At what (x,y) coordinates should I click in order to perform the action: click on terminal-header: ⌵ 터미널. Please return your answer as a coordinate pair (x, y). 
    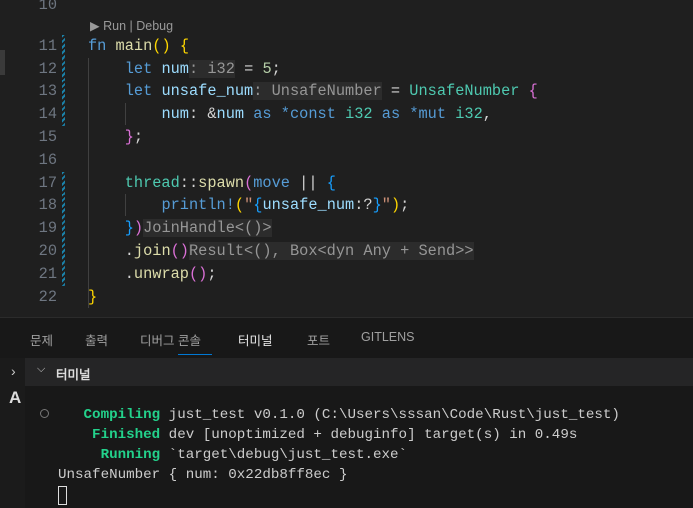
    Looking at the image, I should click on (359, 372).